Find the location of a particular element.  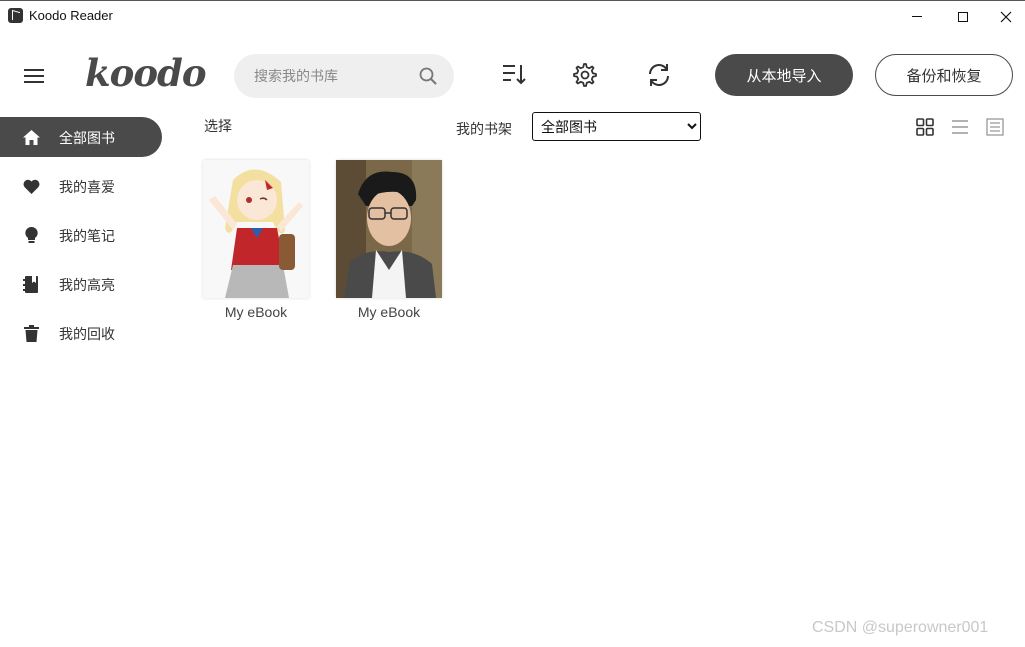

sidebar-item-trash: 我的回收 is located at coordinates (81, 333).